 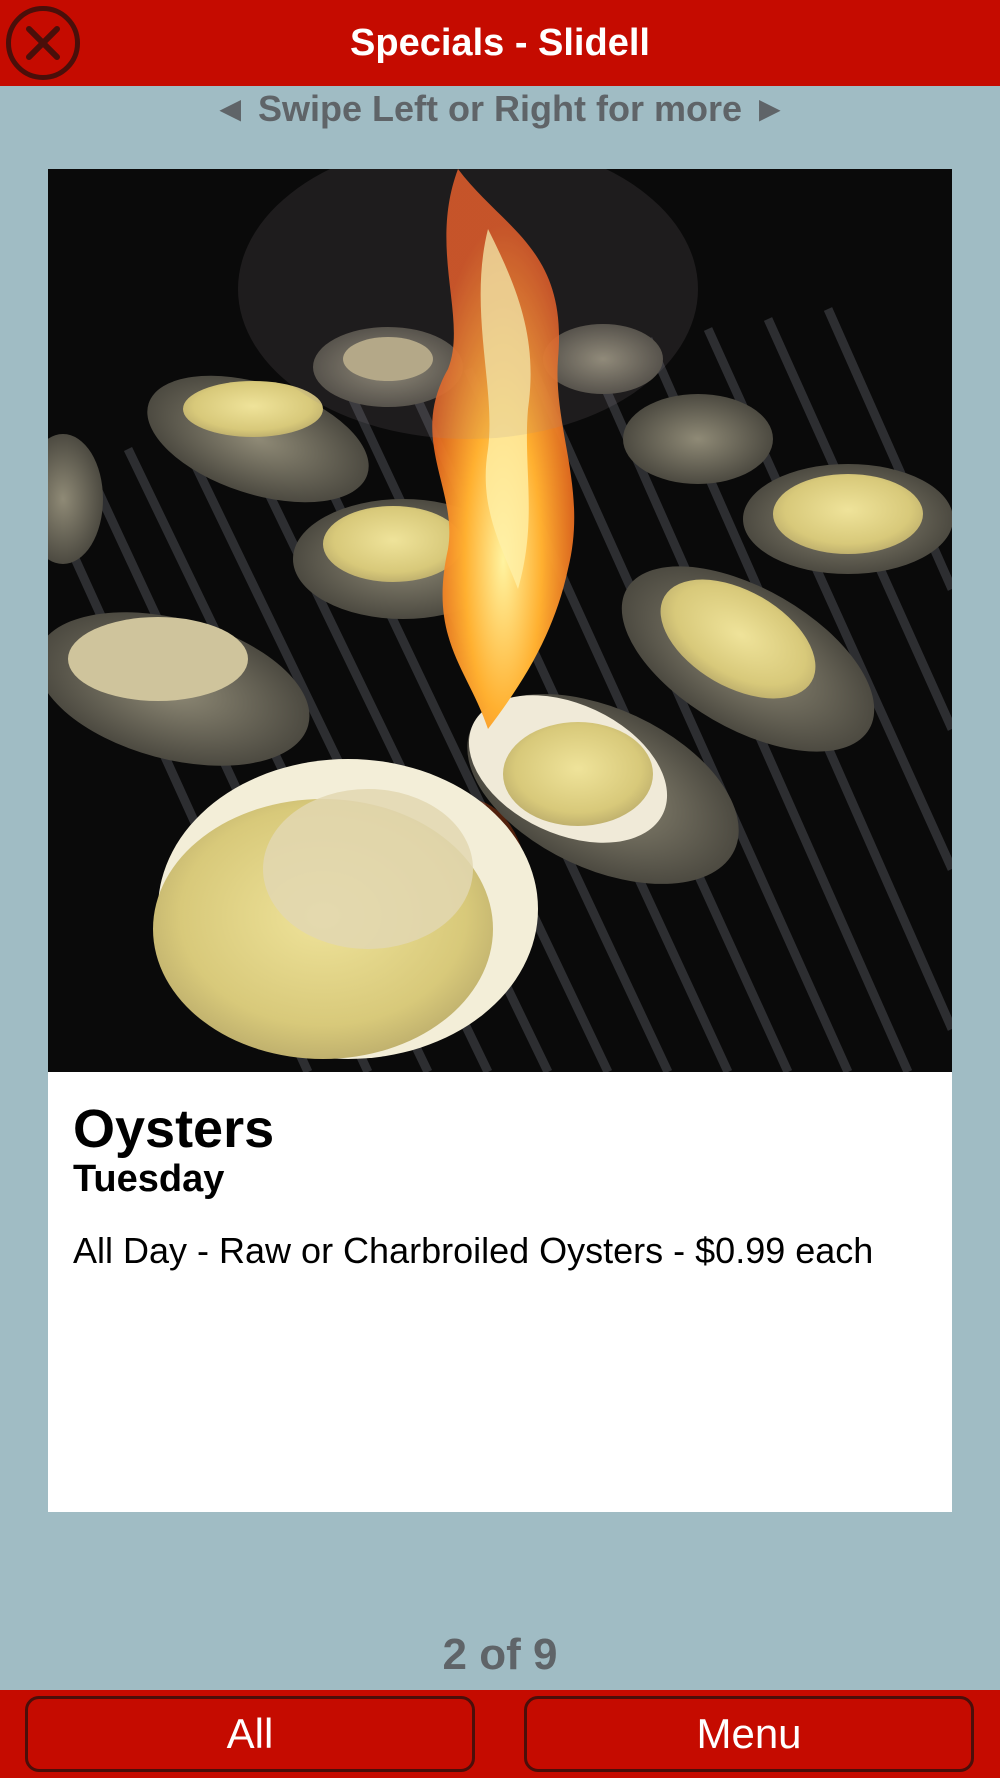 What do you see at coordinates (250, 1734) in the screenshot?
I see `all-button: All` at bounding box center [250, 1734].